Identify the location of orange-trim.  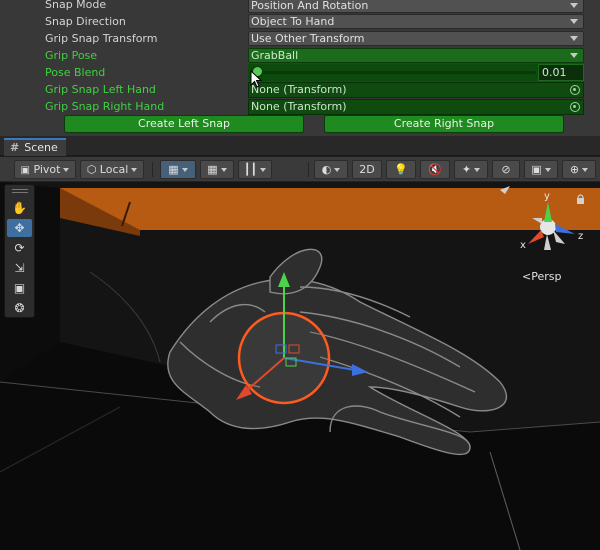
(330, 209).